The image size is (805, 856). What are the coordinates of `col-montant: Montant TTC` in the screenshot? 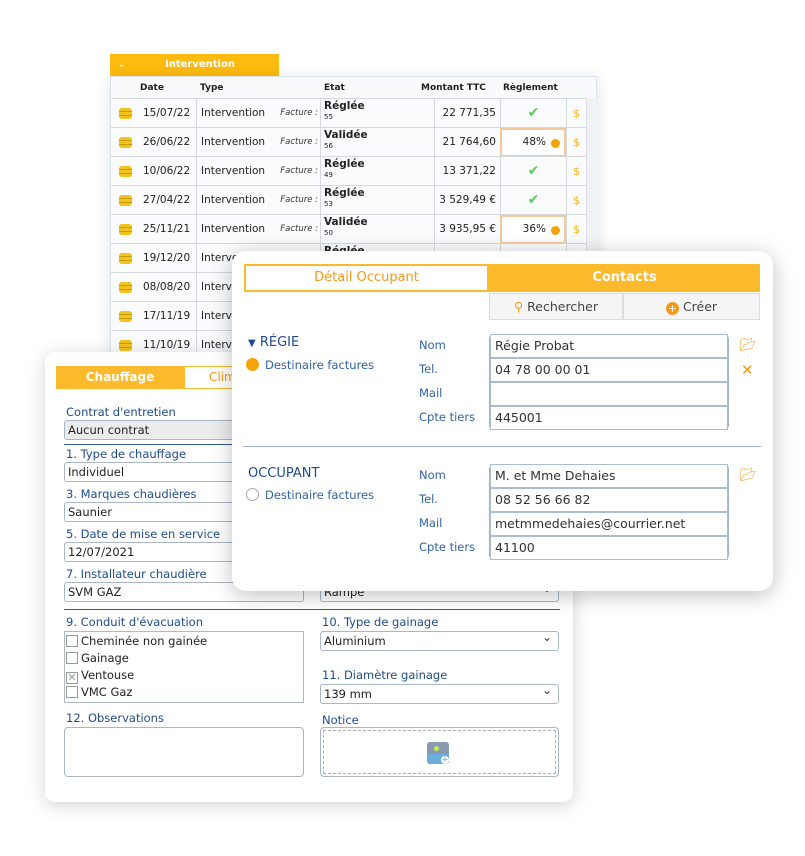 It's located at (453, 88).